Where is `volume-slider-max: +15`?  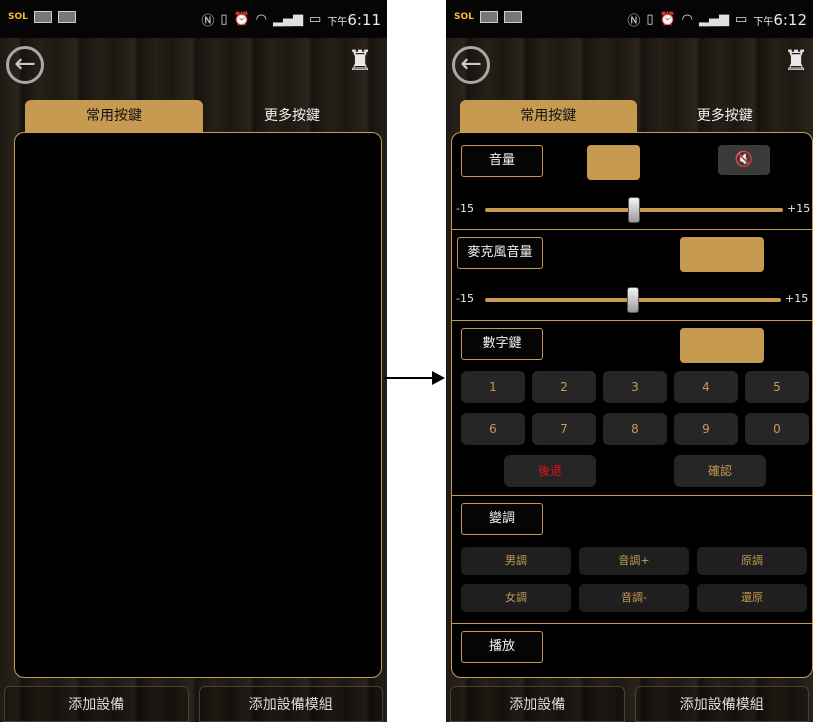
volume-slider-max: +15 is located at coordinates (799, 208).